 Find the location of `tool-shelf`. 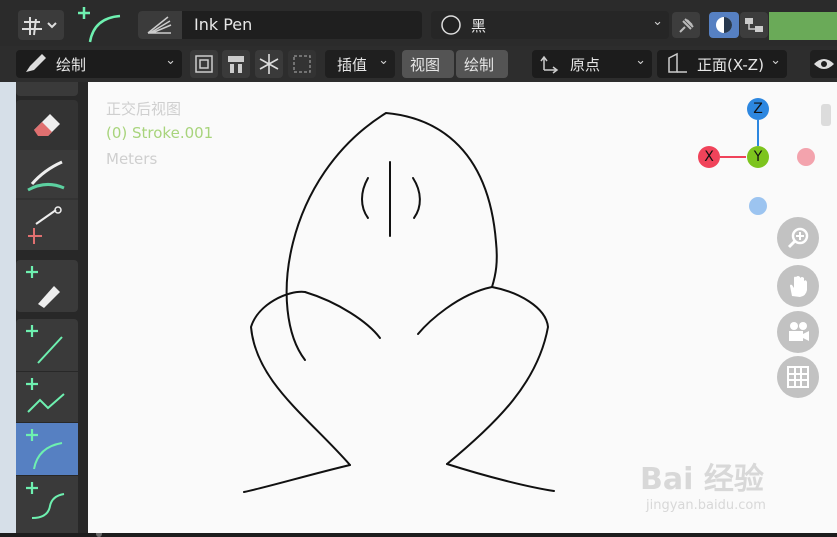

tool-shelf is located at coordinates (59, 309).